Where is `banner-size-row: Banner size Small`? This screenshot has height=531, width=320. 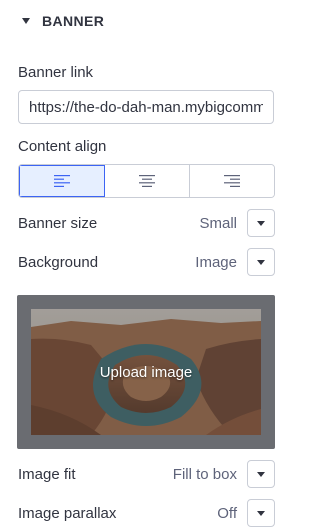
banner-size-row: Banner size Small is located at coordinates (146, 223).